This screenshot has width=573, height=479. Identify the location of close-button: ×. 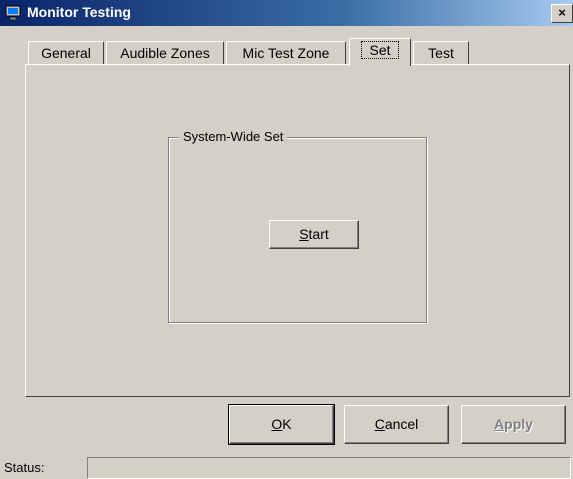
(562, 13).